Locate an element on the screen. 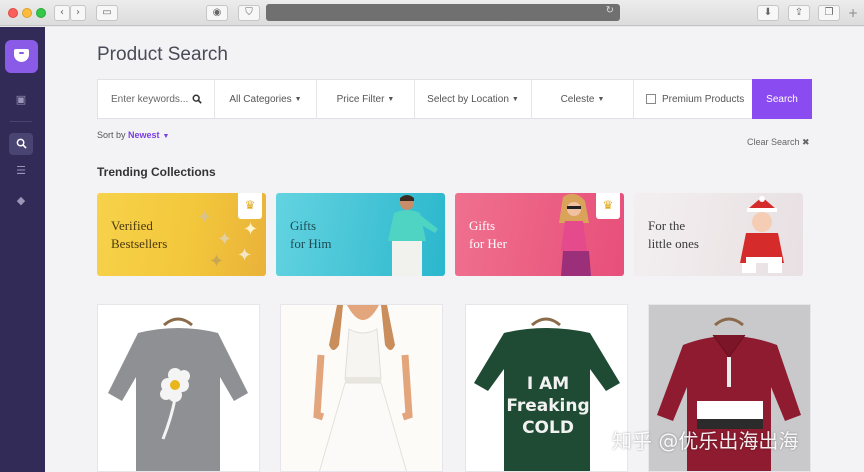 Image resolution: width=864 pixels, height=472 pixels. share-icon: ⇪ is located at coordinates (799, 13).